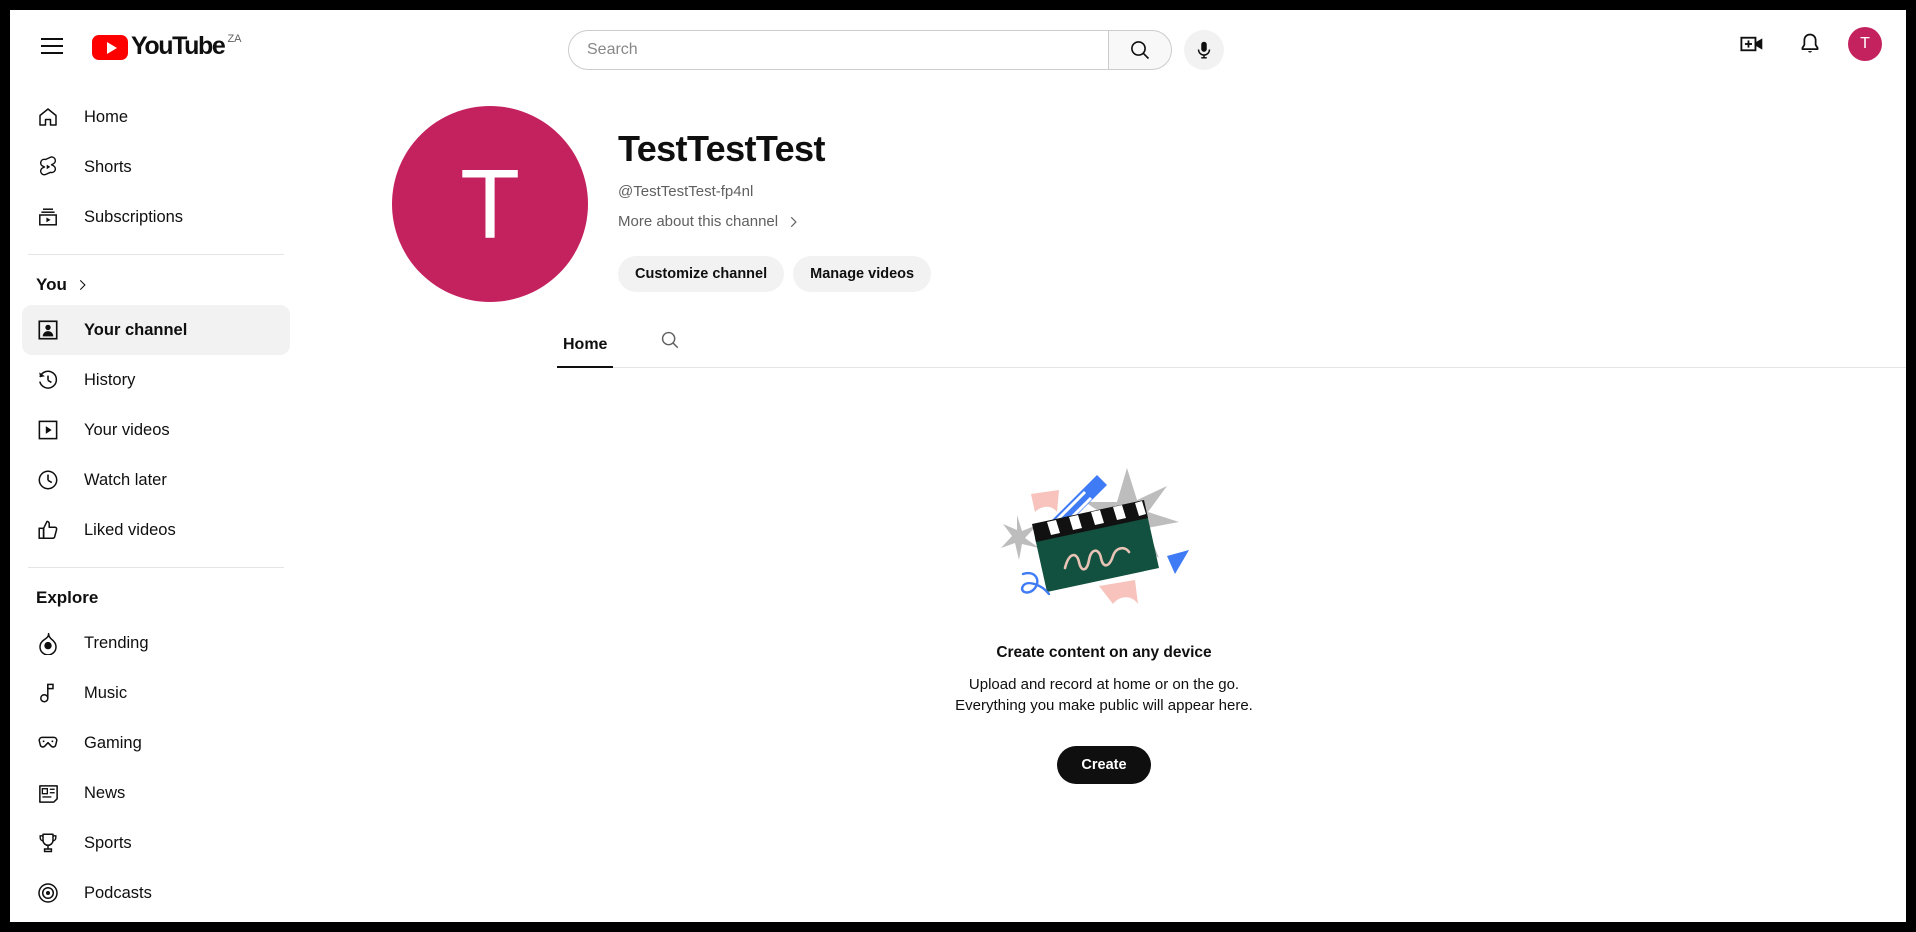 The width and height of the screenshot is (1916, 932). I want to click on sidebar-label: Watch later, so click(125, 479).